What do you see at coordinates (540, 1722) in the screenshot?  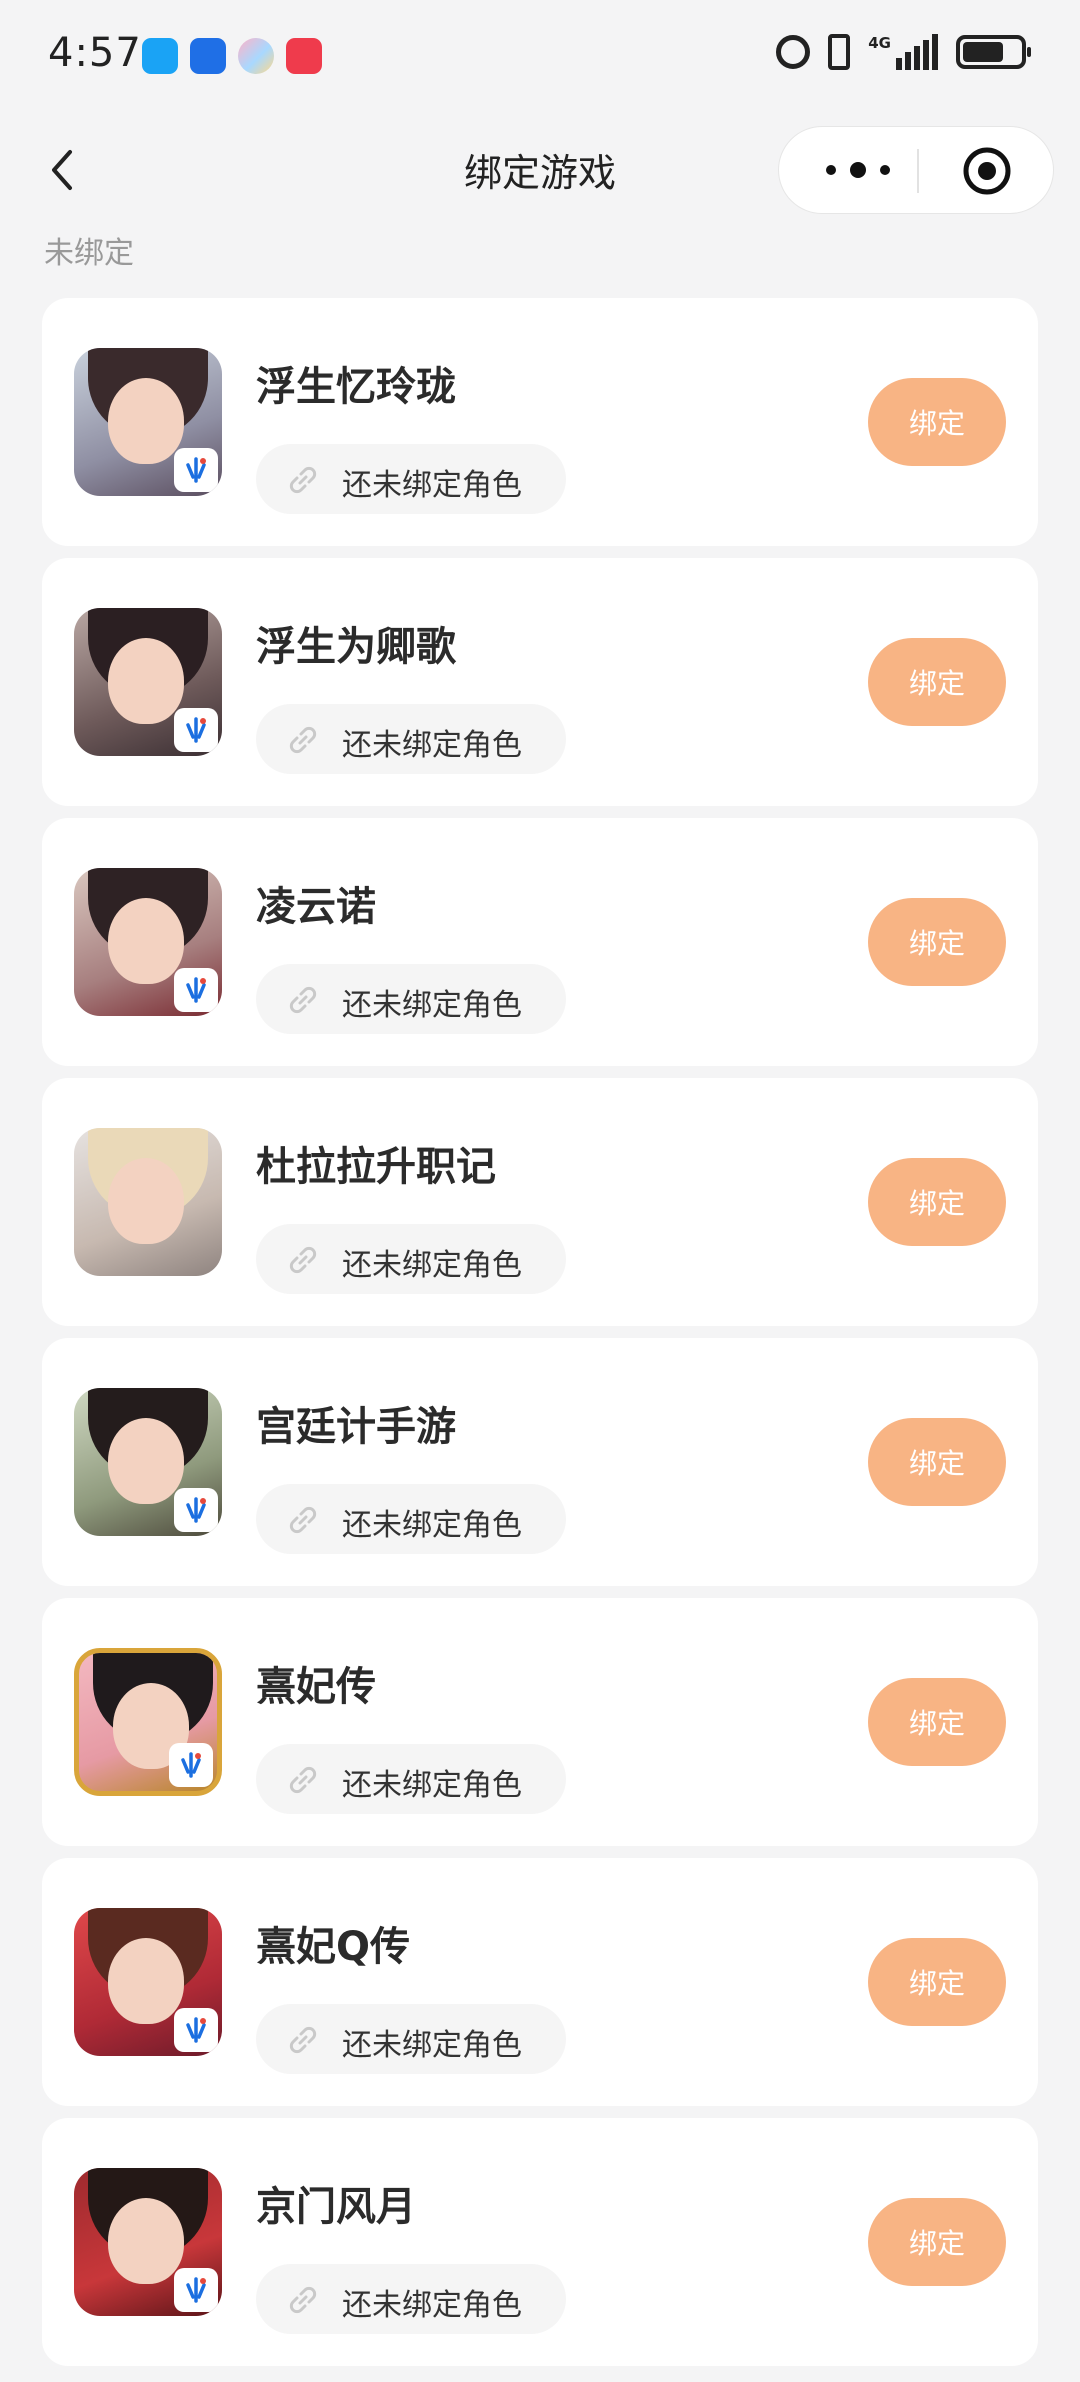 I see `game-card: 熹妃传 还未绑定角色 绑定` at bounding box center [540, 1722].